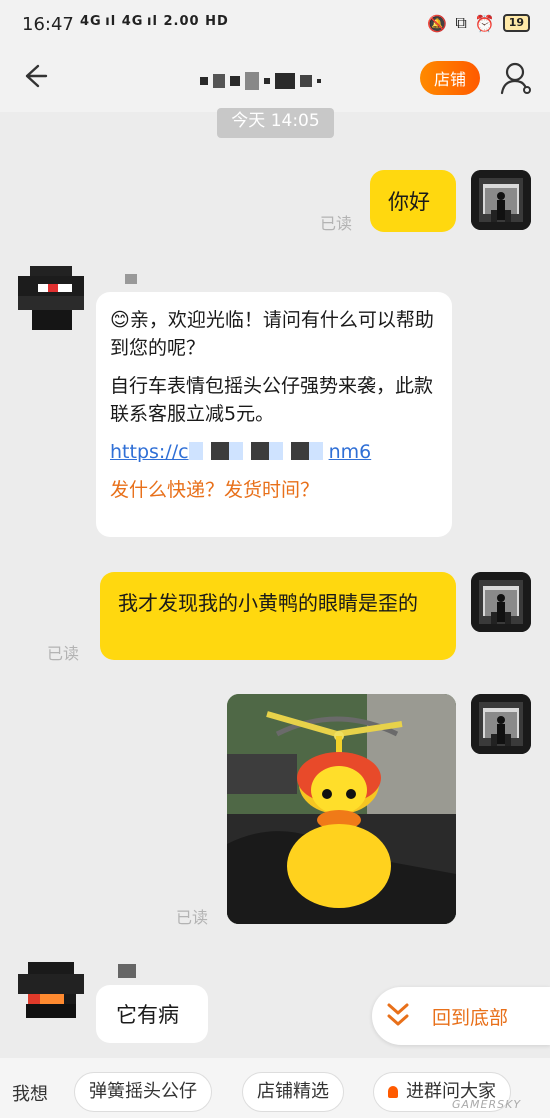 The width and height of the screenshot is (550, 1118). Describe the element at coordinates (143, 1092) in the screenshot. I see `quick-chip-spring-toy: 弹簧摇头公仔` at that location.